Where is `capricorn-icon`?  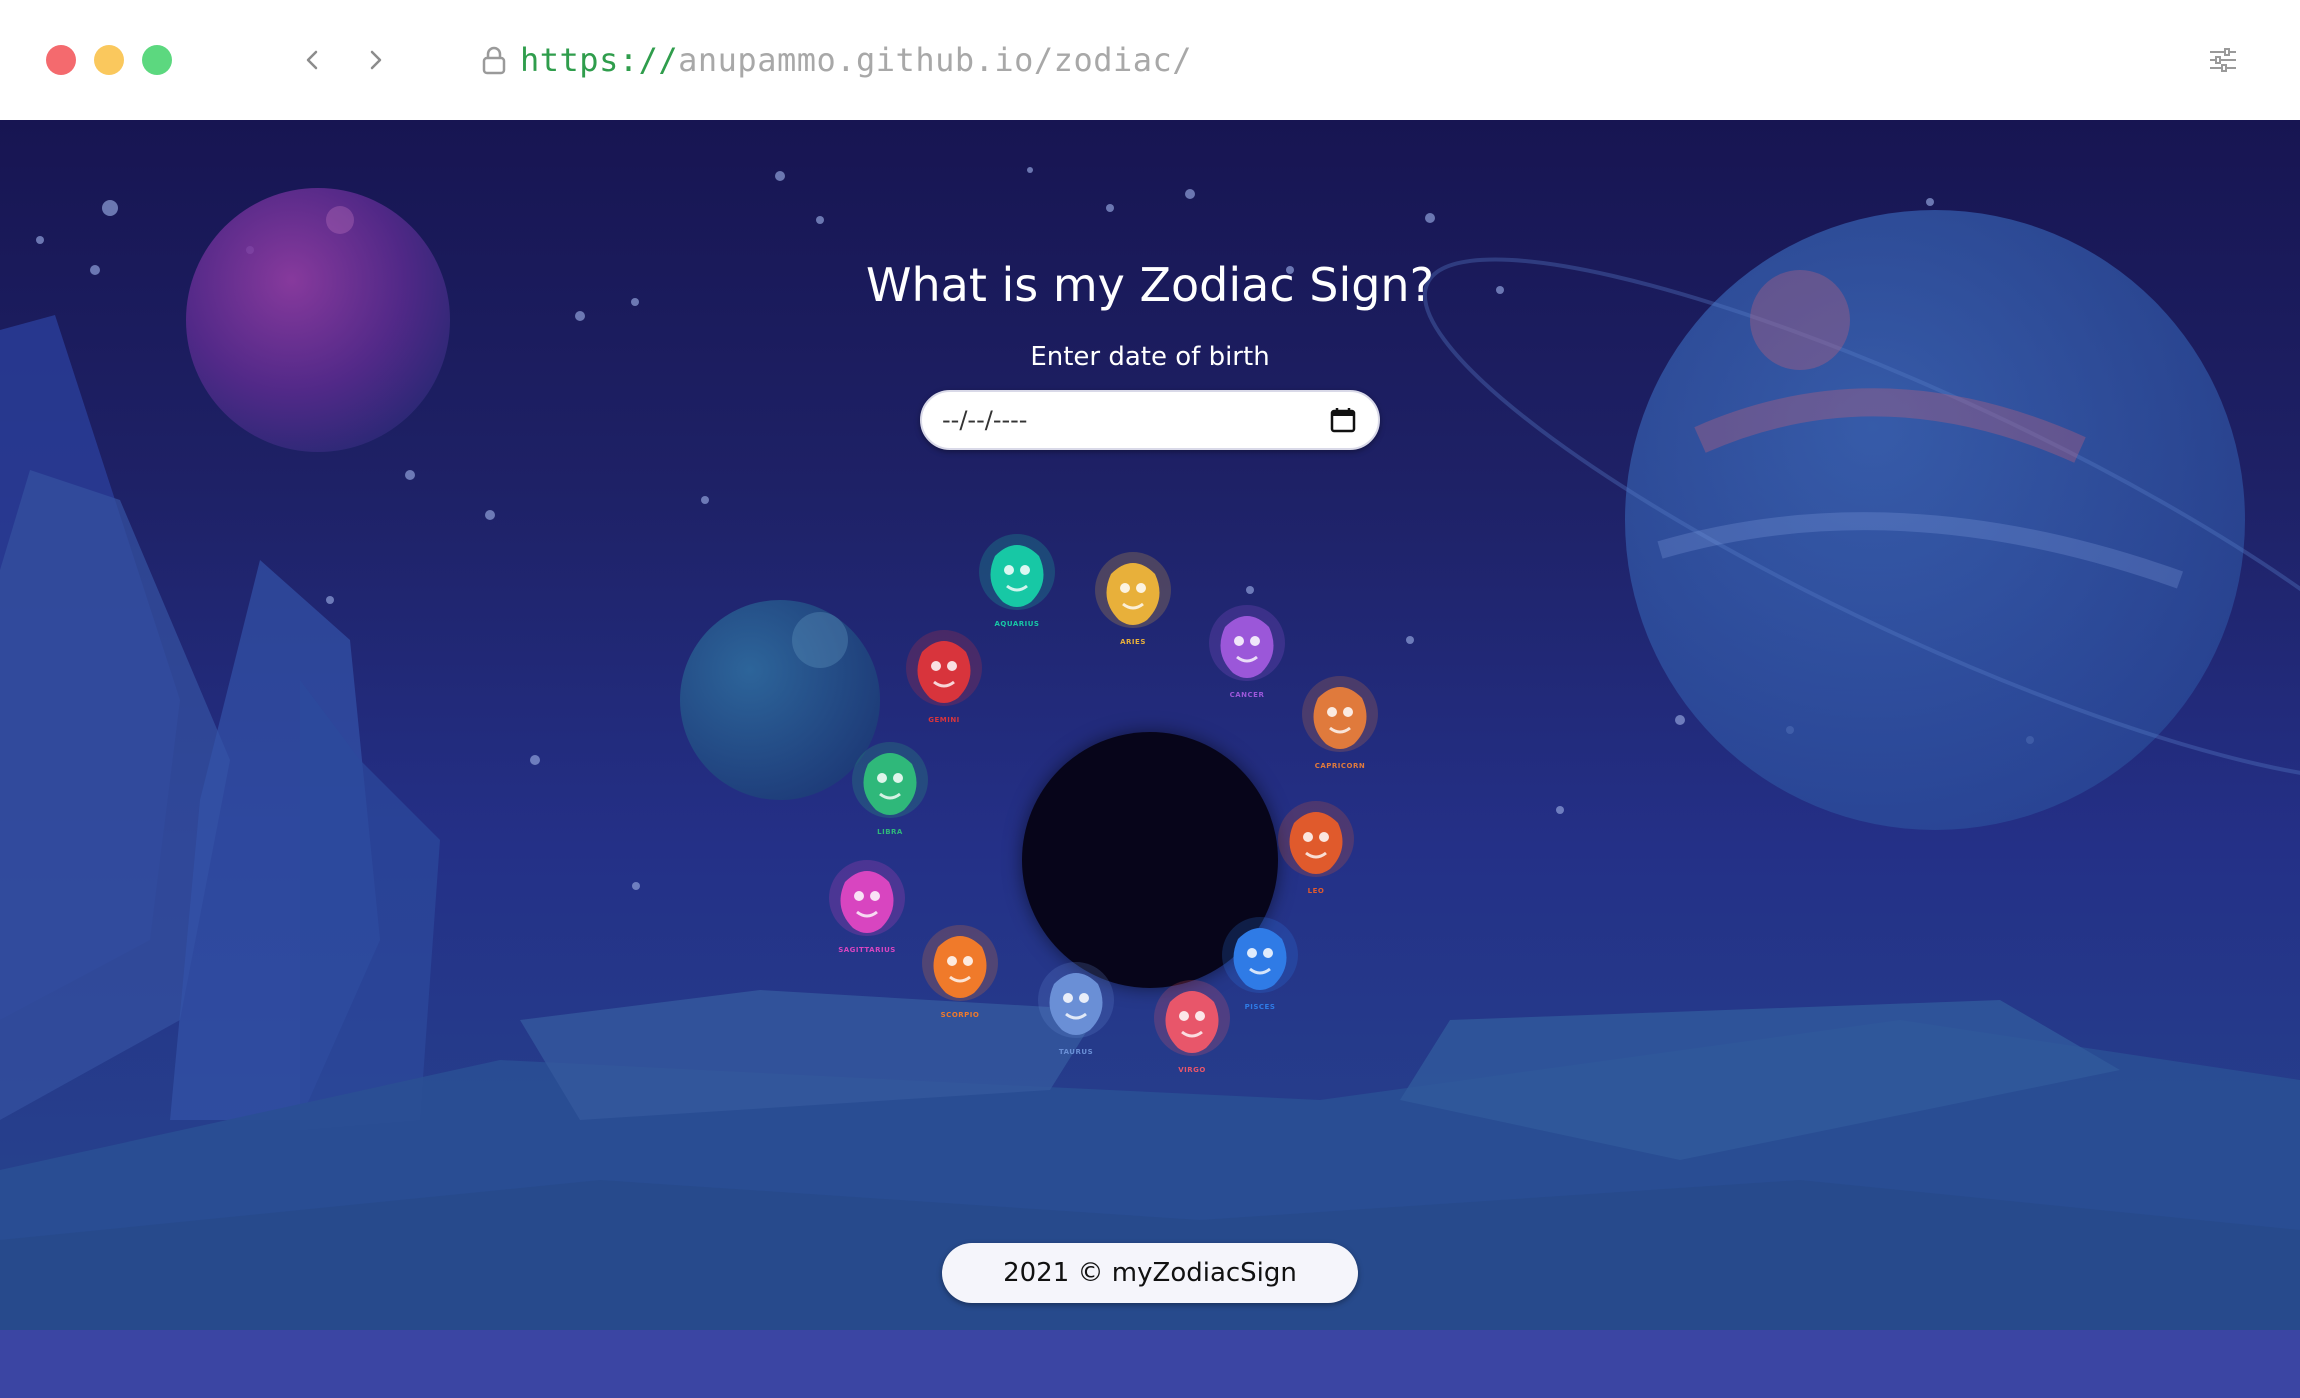
capricorn-icon is located at coordinates (1340, 714).